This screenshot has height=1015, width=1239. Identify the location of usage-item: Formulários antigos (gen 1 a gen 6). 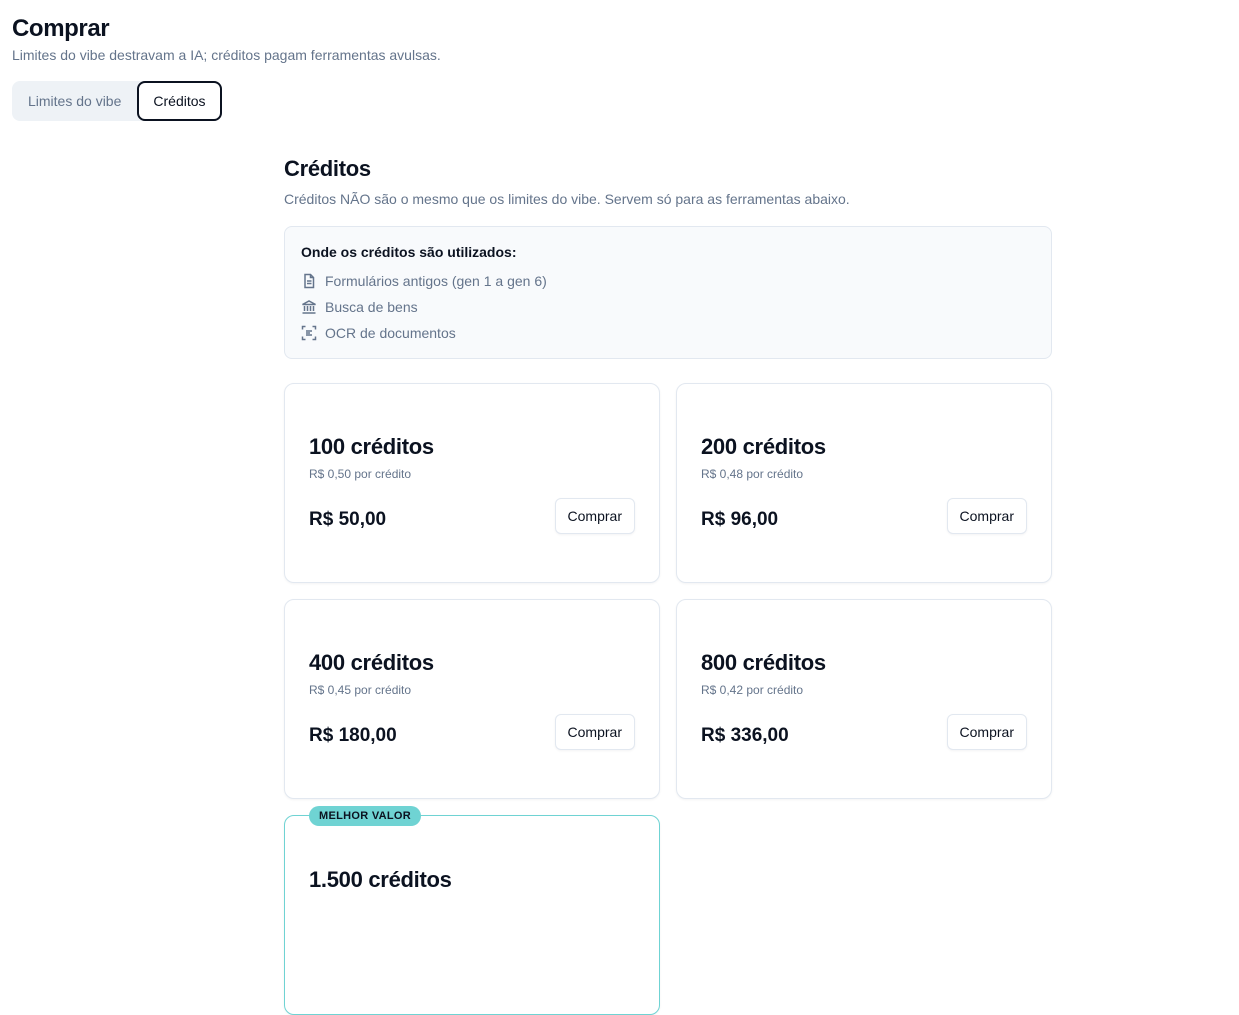
(668, 281).